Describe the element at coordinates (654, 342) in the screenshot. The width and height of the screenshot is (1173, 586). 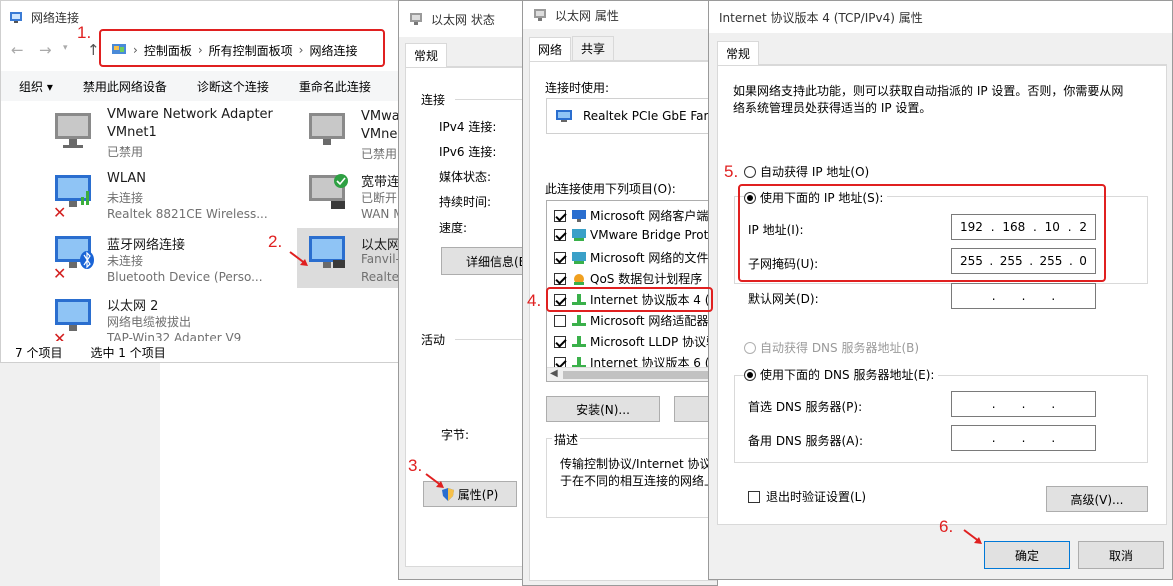
I see `component-label: Microsoft LLDP 协议驱` at that location.